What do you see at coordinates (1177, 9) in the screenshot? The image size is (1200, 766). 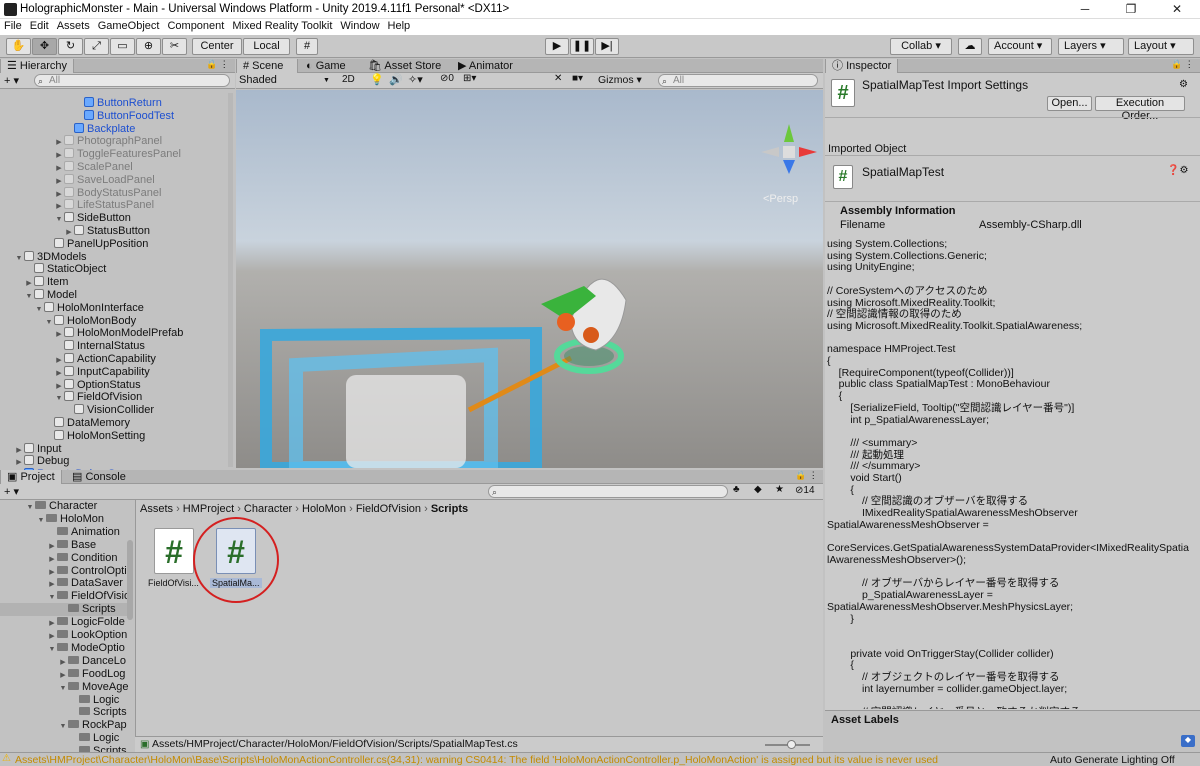 I see `close-button: ✕` at bounding box center [1177, 9].